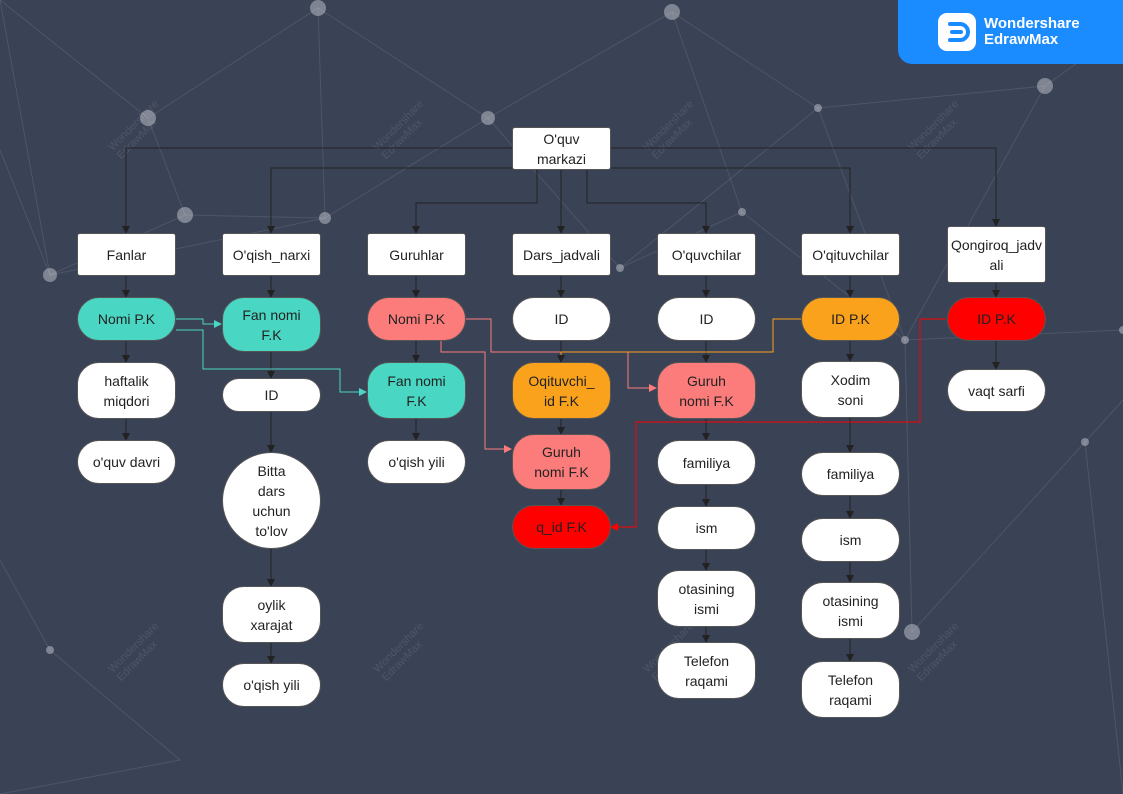 The width and height of the screenshot is (1123, 794). What do you see at coordinates (996, 390) in the screenshot?
I see `node-qong-vaqt-sarfi: vaqt sarfi` at bounding box center [996, 390].